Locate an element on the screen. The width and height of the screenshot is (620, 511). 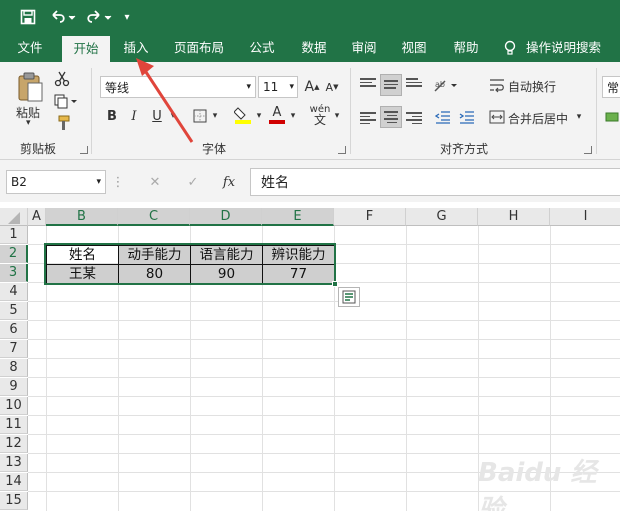
cancel-icon: ✕ is located at coordinates (155, 182).